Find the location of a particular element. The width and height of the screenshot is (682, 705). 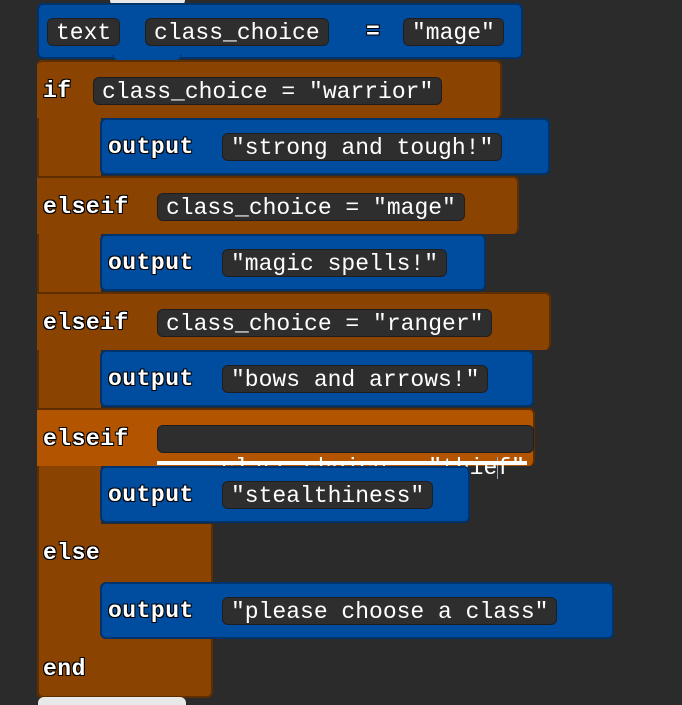

output-block-1: output "strong and tough!" is located at coordinates (325, 146).